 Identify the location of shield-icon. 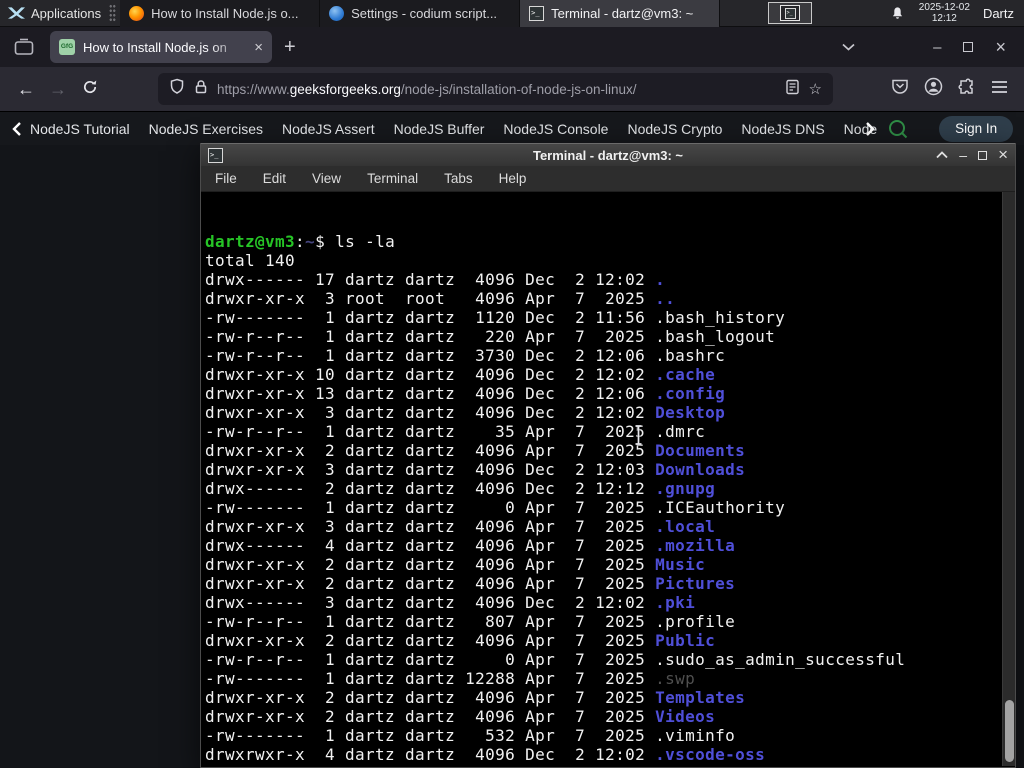
(177, 89).